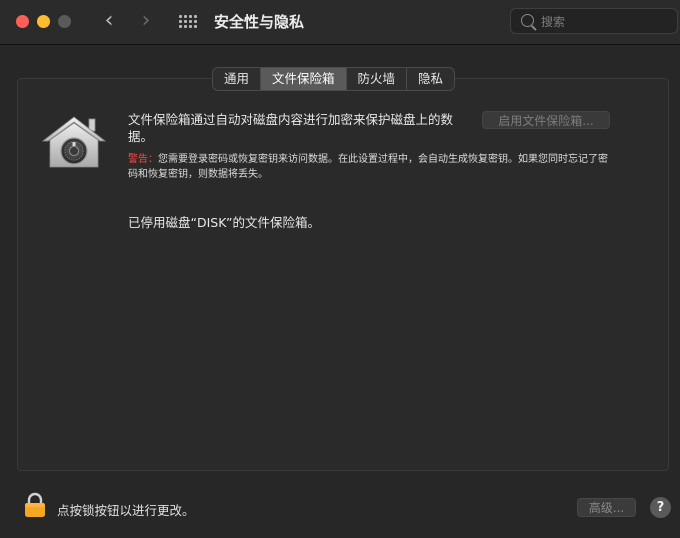  What do you see at coordinates (146, 22) in the screenshot?
I see `forward-chevron-icon: ›` at bounding box center [146, 22].